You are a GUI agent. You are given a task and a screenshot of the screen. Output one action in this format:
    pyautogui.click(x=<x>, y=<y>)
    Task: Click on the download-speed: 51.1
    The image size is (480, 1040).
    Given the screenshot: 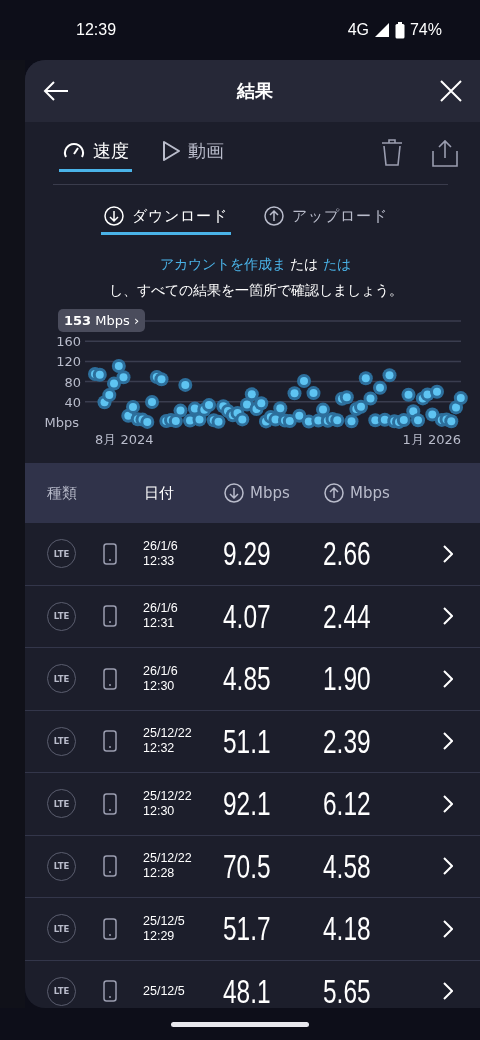 What is the action you would take?
    pyautogui.click(x=247, y=741)
    